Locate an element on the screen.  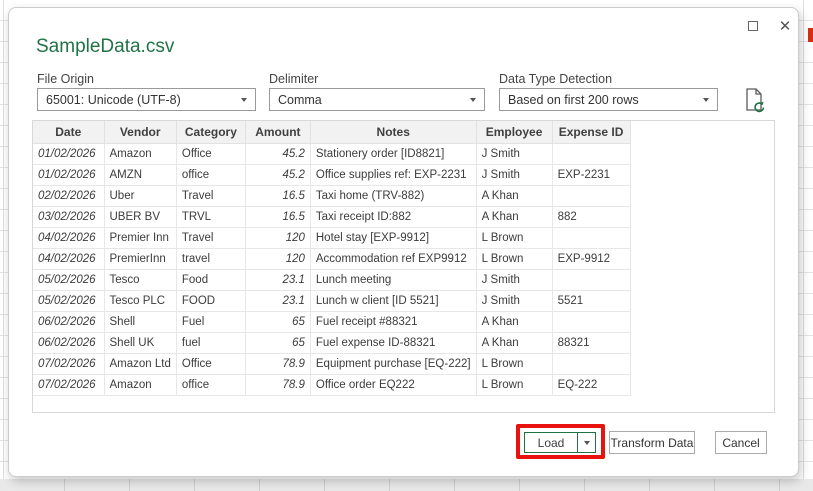
table-cell: 882 is located at coordinates (591, 216).